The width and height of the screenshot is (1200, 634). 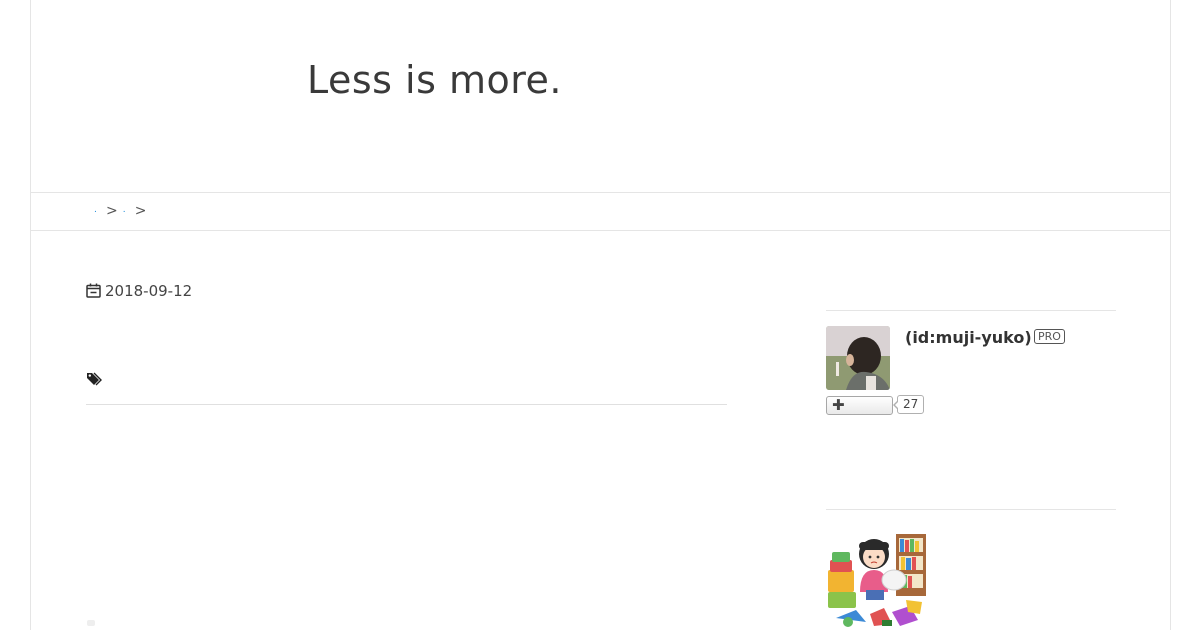 What do you see at coordinates (97, 212) in the screenshot?
I see `breadcrumb-link-home: .` at bounding box center [97, 212].